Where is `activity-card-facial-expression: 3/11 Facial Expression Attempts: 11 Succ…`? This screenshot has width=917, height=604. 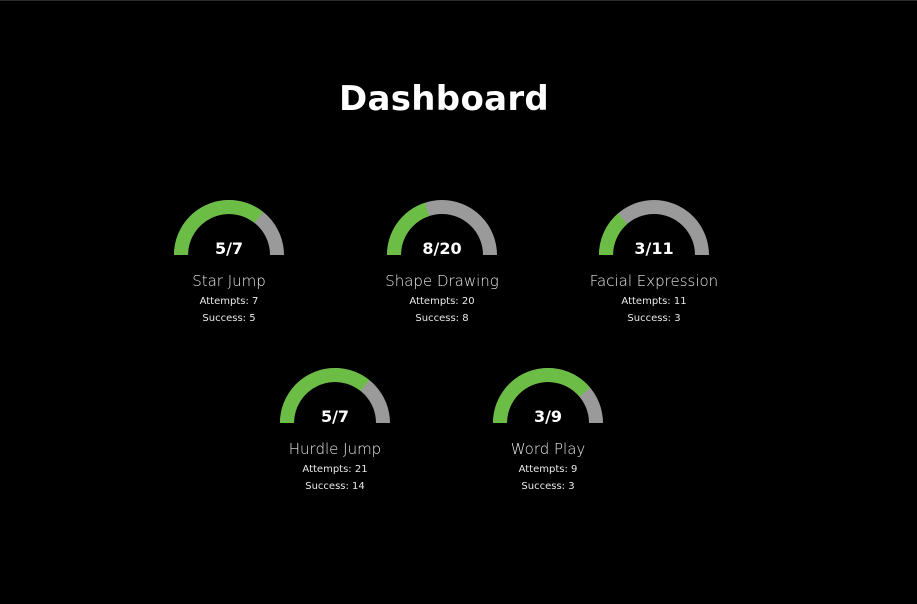 activity-card-facial-expression: 3/11 Facial Expression Attempts: 11 Succ… is located at coordinates (654, 262).